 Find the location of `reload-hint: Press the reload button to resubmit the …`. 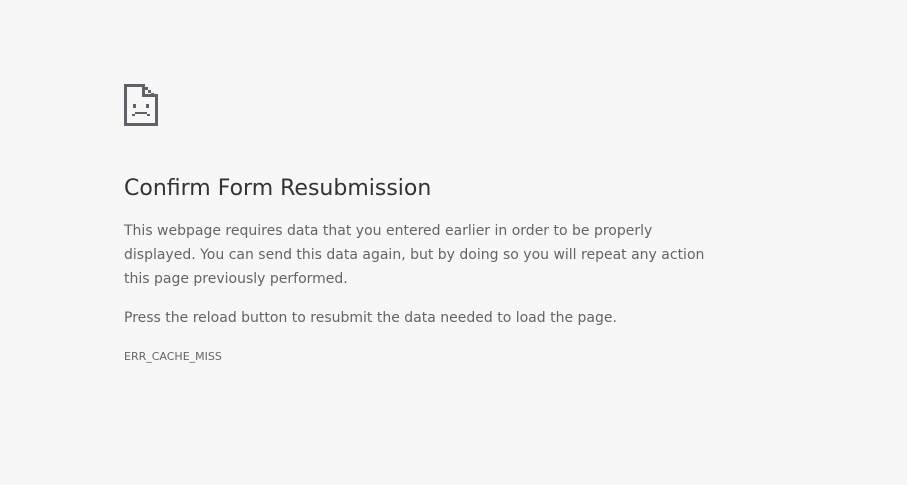

reload-hint: Press the reload button to resubmit the … is located at coordinates (370, 318).